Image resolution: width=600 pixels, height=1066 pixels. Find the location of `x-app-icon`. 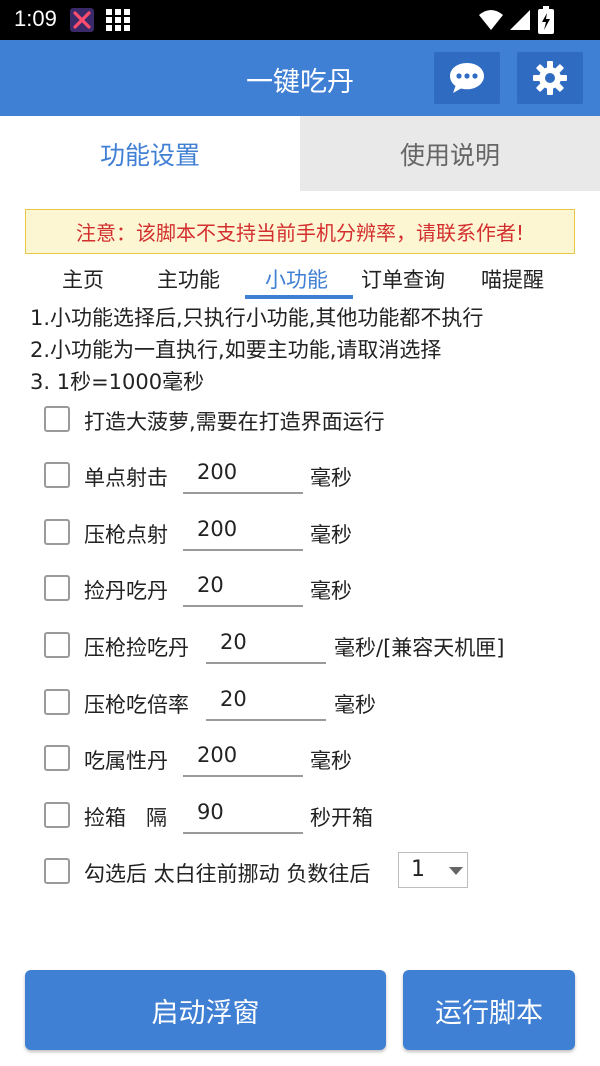

x-app-icon is located at coordinates (82, 20).